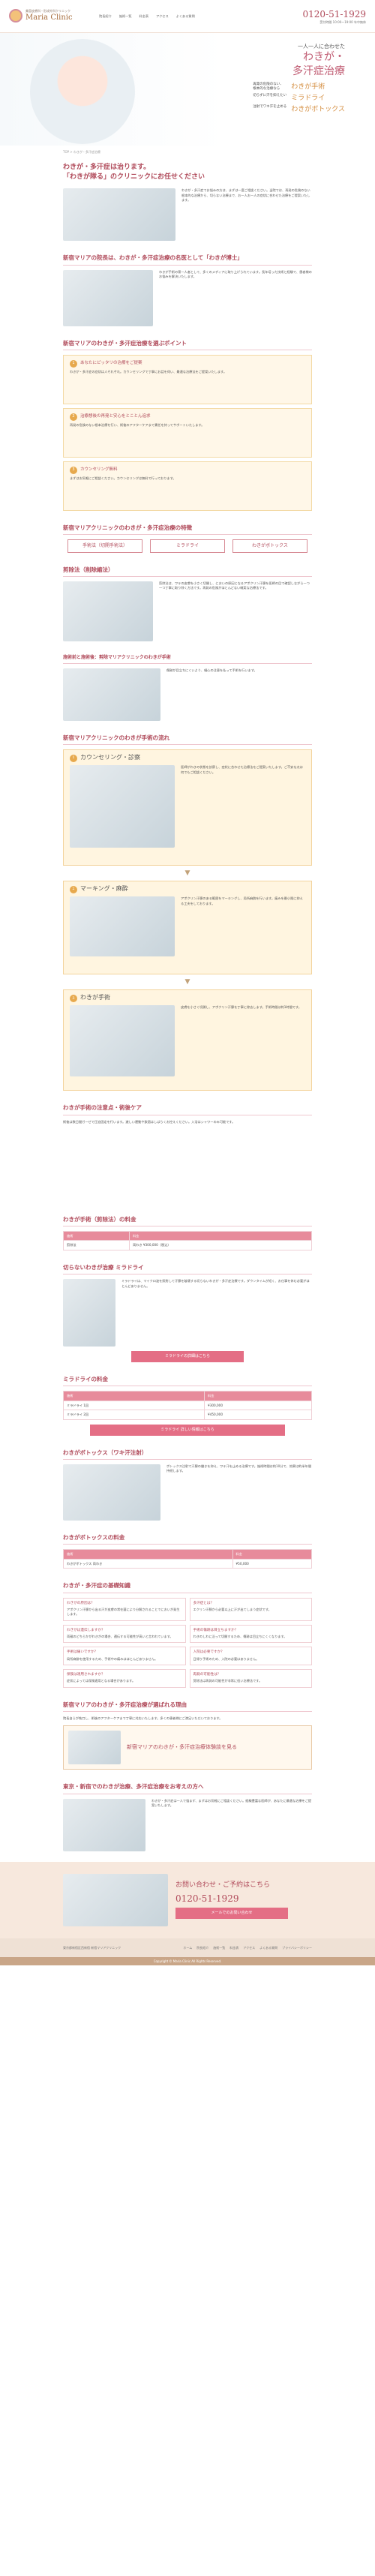 This screenshot has width=375, height=2576. What do you see at coordinates (187, 1219) in the screenshot?
I see `price-surgery-title: わきが手術（剪除法）の料金` at bounding box center [187, 1219].